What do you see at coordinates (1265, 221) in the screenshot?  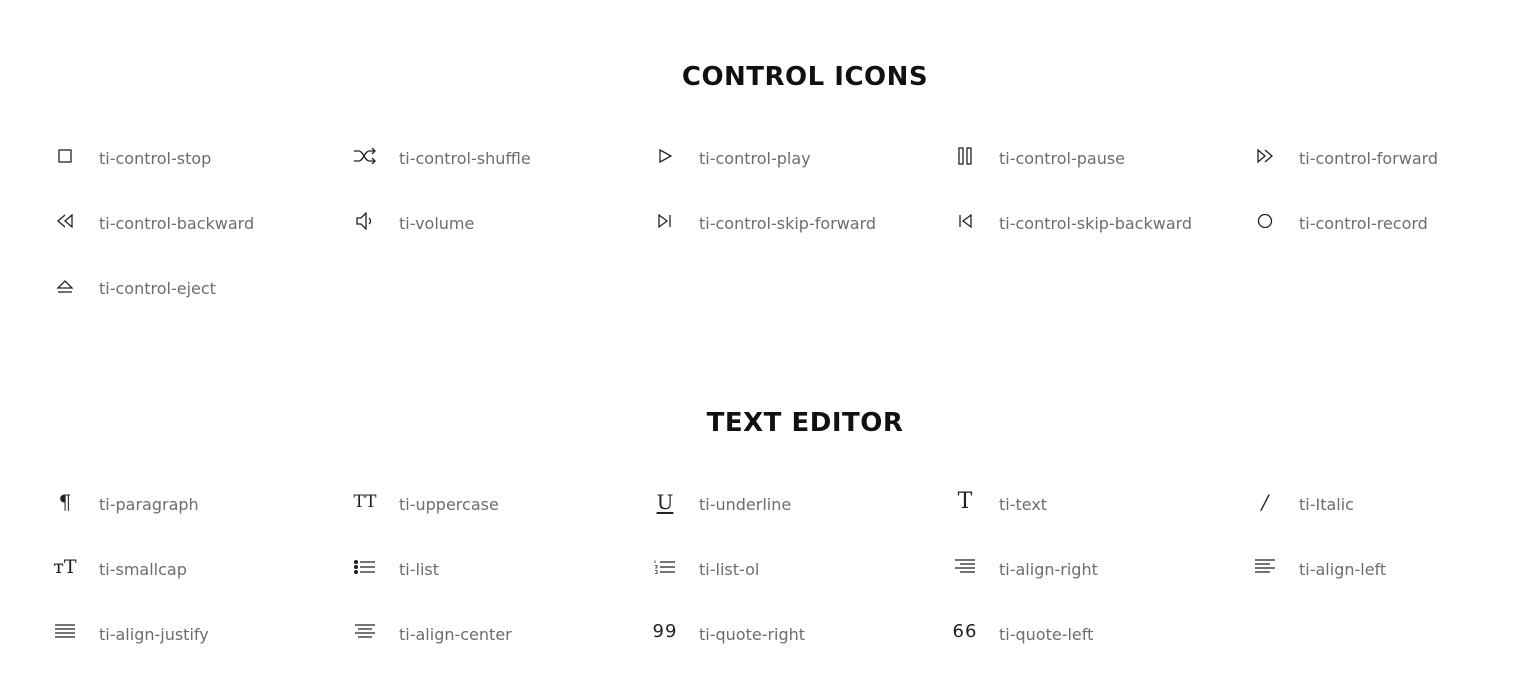 I see `record-icon` at bounding box center [1265, 221].